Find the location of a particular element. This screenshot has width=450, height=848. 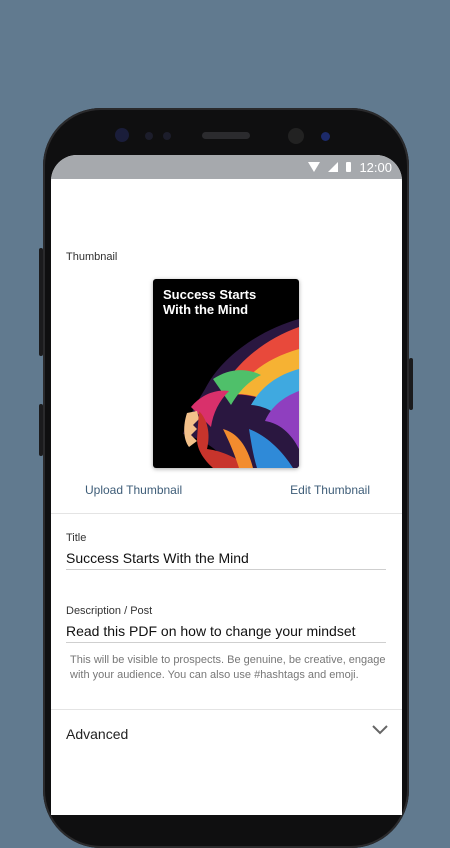

chevron-down-icon is located at coordinates (380, 730).